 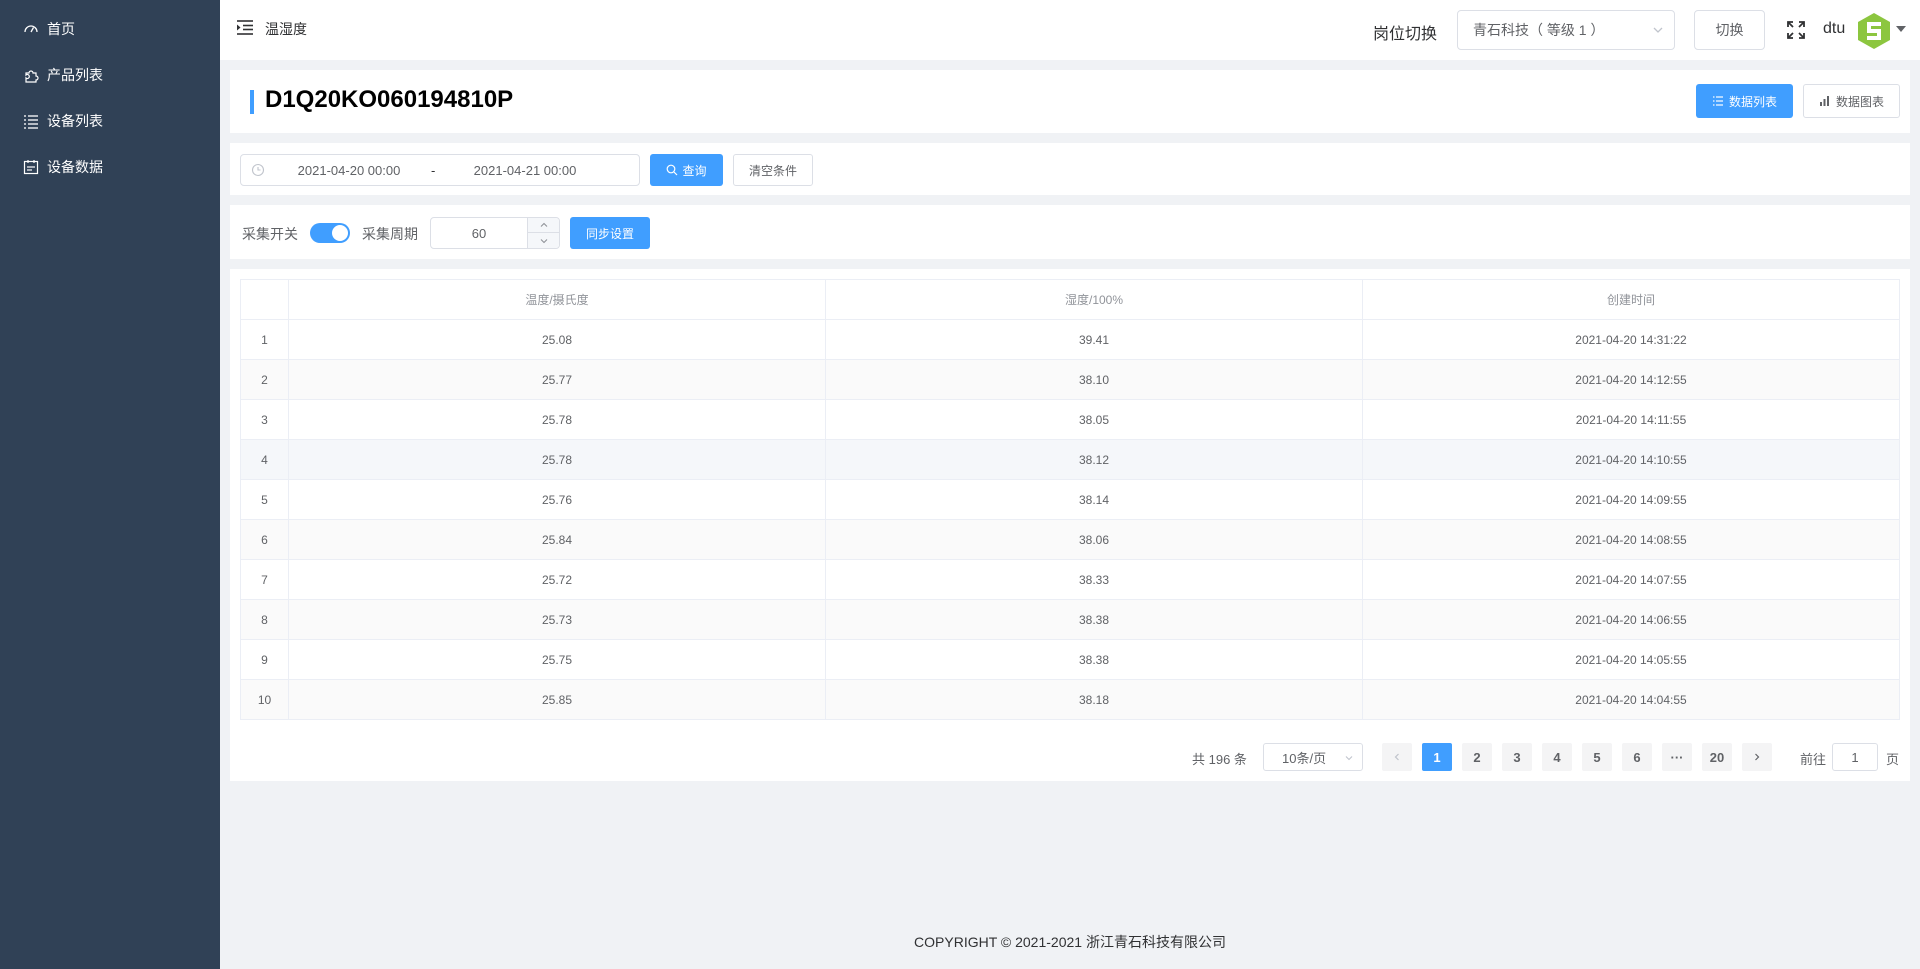 I want to click on created-time-cell: 2021-04-20 14:31:22, so click(x=1631, y=339).